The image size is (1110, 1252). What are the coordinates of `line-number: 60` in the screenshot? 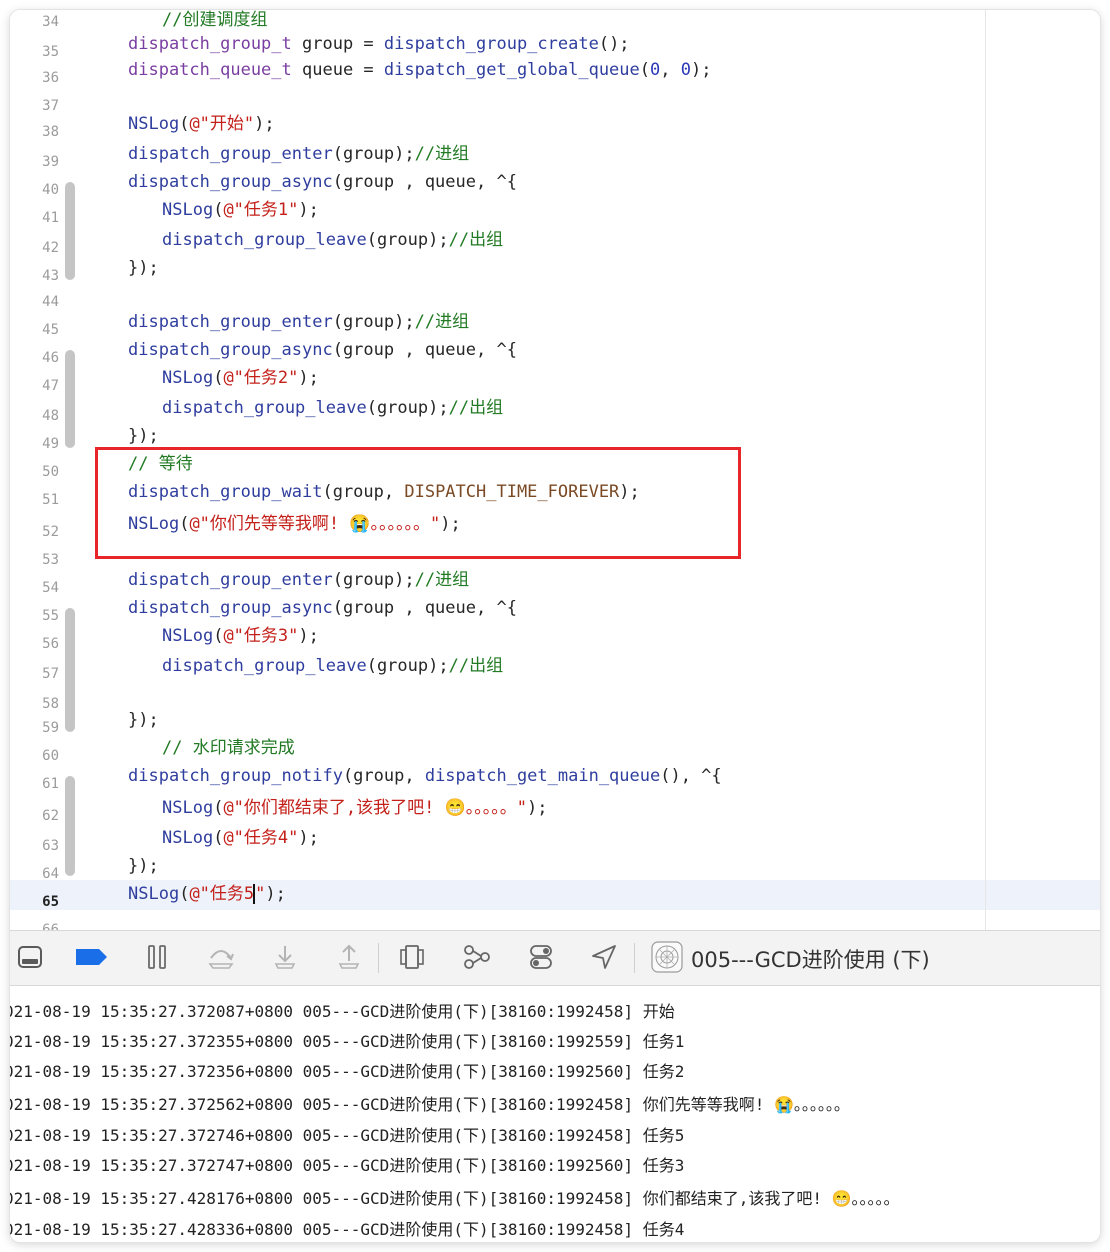 It's located at (34, 756).